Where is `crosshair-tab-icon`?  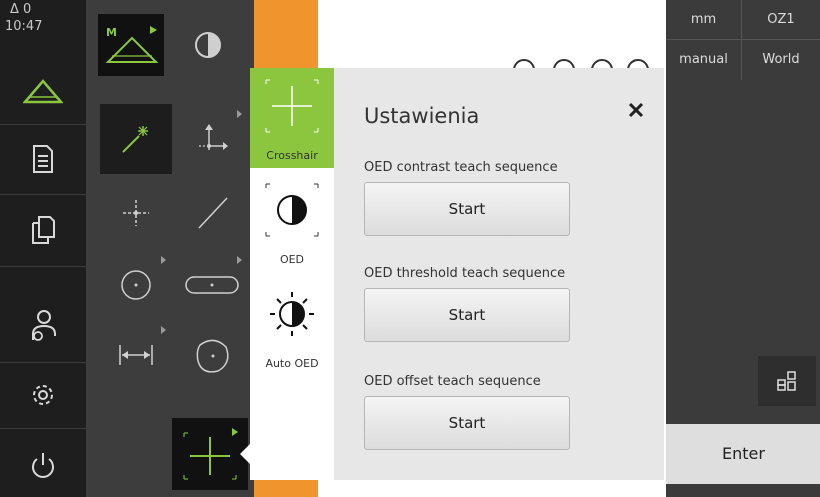
crosshair-tab-icon is located at coordinates (292, 106).